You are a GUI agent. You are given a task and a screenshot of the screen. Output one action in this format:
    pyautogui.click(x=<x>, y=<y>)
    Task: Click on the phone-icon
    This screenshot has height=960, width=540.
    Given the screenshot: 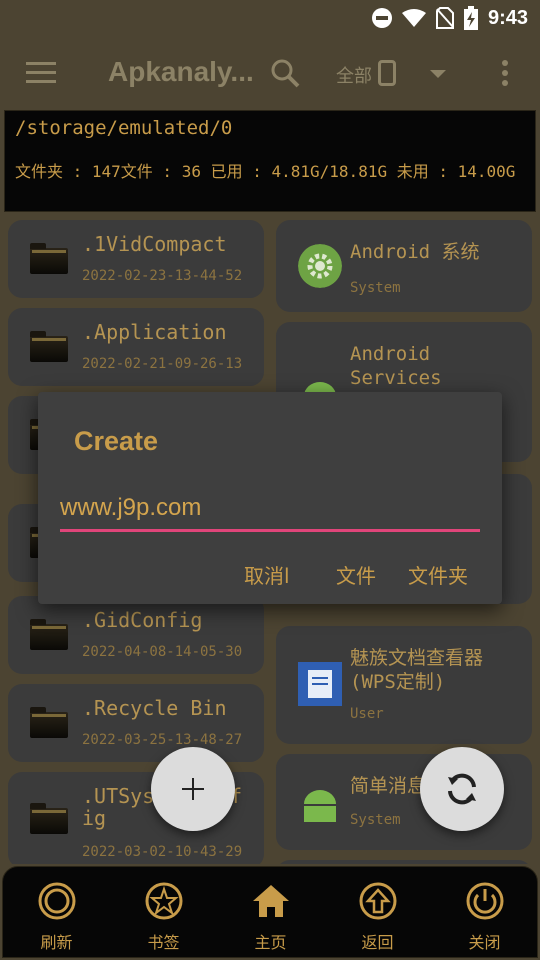 What is the action you would take?
    pyautogui.click(x=387, y=73)
    